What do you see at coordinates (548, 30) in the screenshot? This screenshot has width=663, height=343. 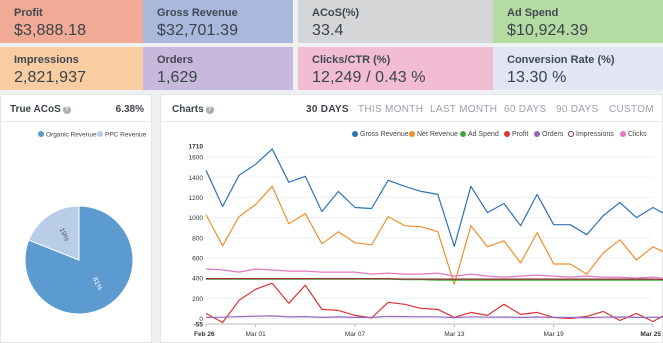 I see `kpi-value: $10,924.39` at bounding box center [548, 30].